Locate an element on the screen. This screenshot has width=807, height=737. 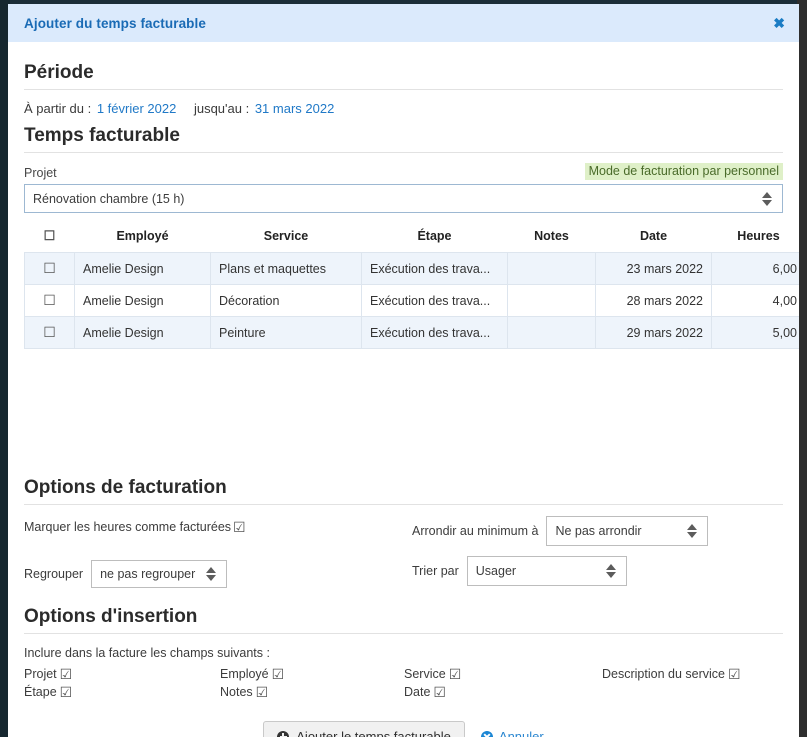
trier-par-select-value: Usager is located at coordinates (496, 571).